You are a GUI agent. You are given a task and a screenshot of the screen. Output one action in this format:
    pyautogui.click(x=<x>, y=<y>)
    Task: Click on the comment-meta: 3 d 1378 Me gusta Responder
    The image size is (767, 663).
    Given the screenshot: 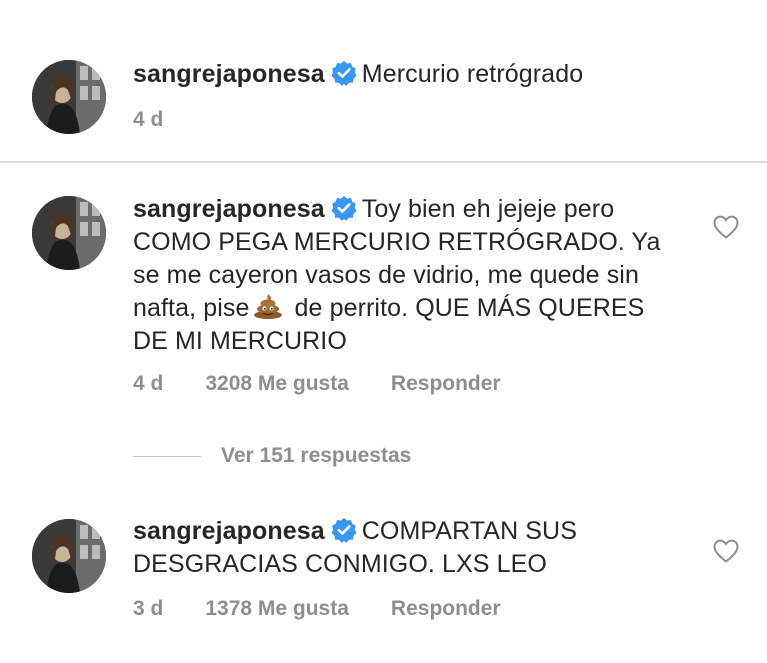 What is the action you would take?
    pyautogui.click(x=317, y=609)
    